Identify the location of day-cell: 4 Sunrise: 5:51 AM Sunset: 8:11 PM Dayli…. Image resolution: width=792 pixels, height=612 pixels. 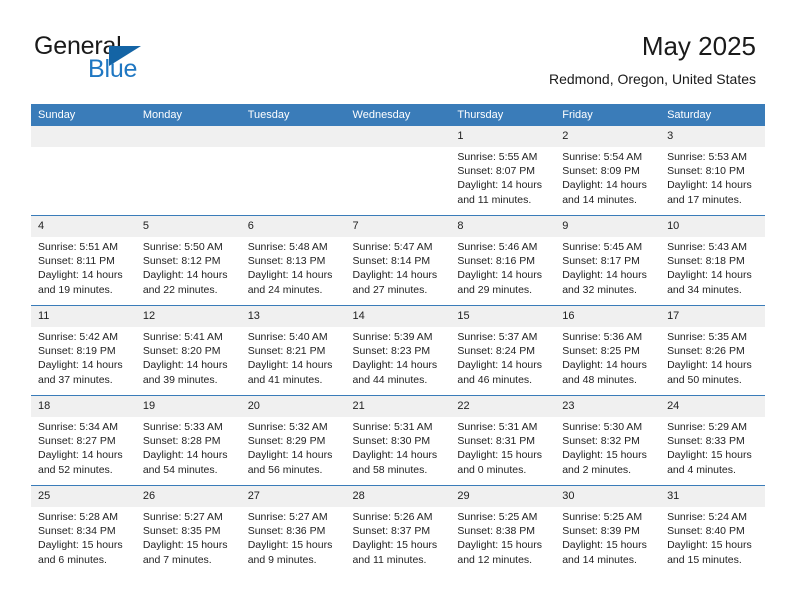
(83, 260).